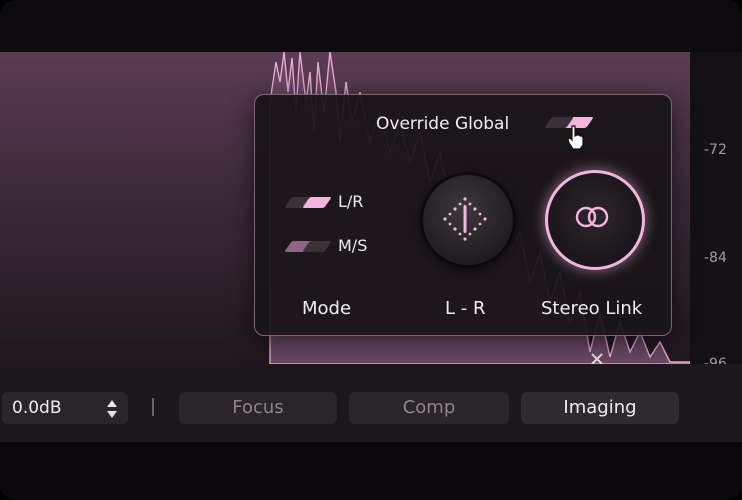 This screenshot has width=742, height=500. Describe the element at coordinates (592, 217) in the screenshot. I see `linked-rings-icon` at that location.